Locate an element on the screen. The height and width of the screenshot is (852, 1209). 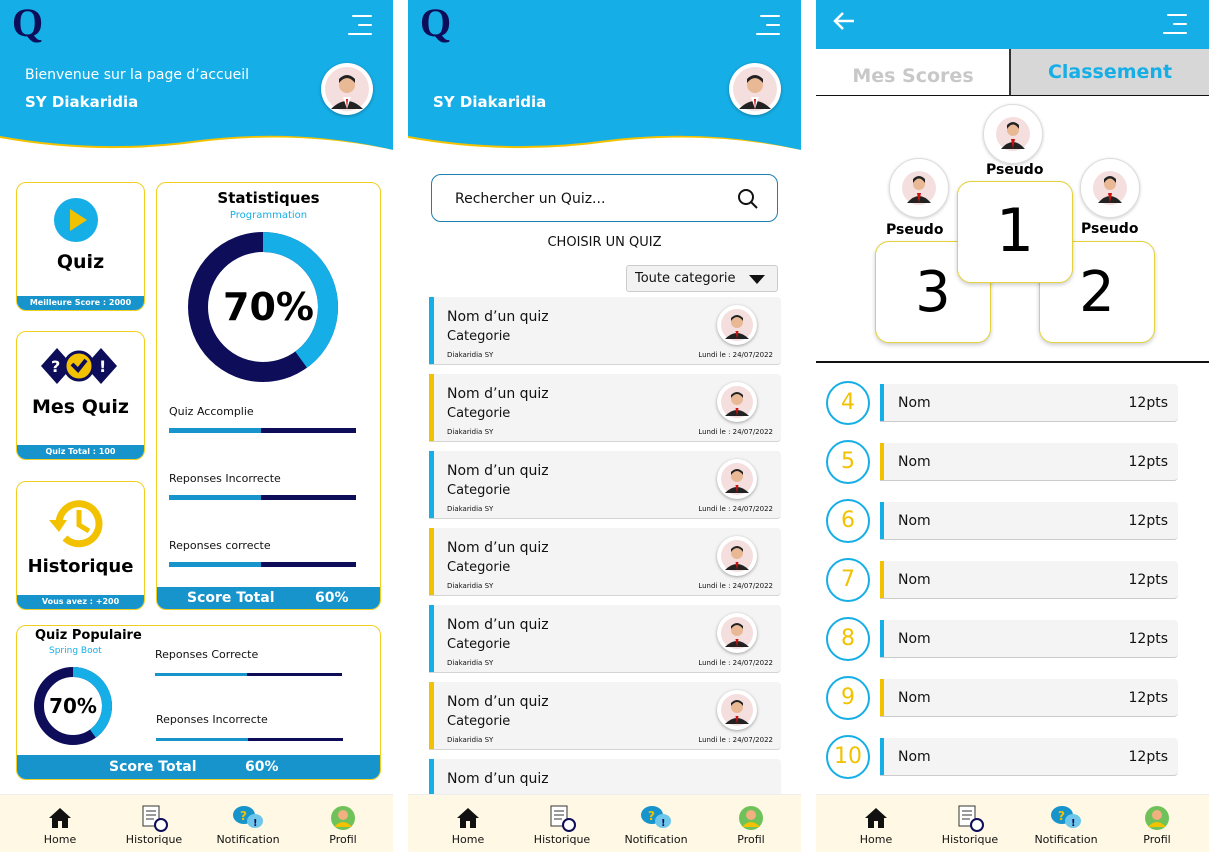
welcome-text: Bienvenue sur la page d’accueil is located at coordinates (137, 75).